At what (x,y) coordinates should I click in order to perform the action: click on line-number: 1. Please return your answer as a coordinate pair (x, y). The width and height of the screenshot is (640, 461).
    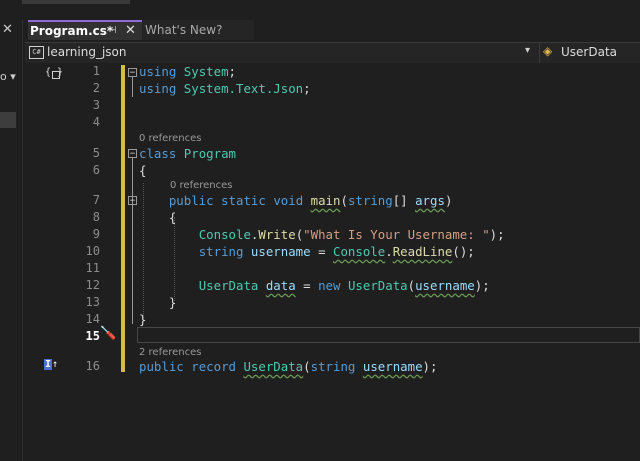
    Looking at the image, I should click on (96, 71).